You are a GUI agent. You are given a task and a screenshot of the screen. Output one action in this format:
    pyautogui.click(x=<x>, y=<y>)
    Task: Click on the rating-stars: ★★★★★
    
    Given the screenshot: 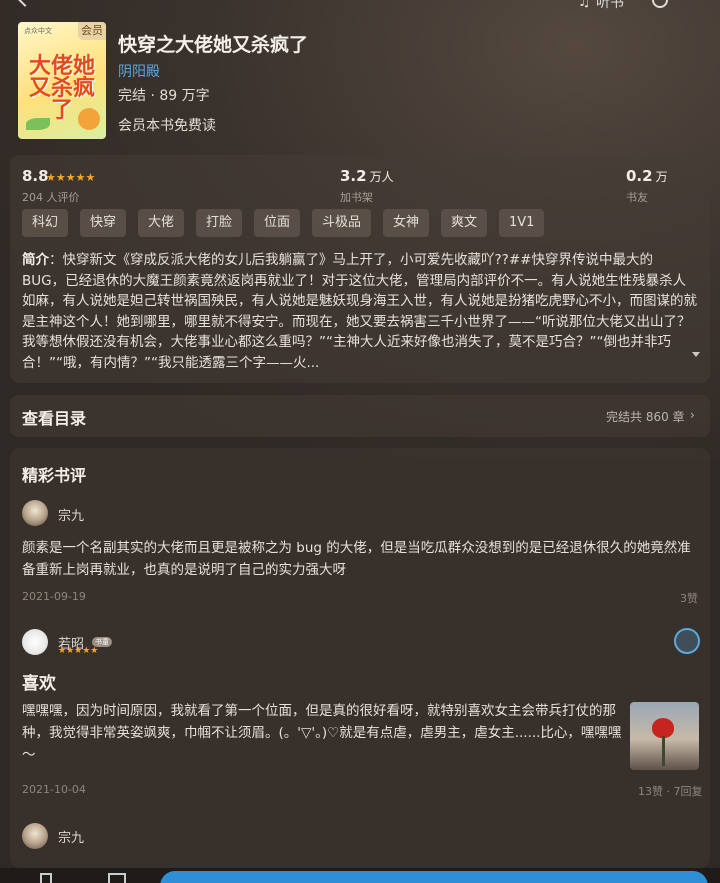 What is the action you would take?
    pyautogui.click(x=71, y=177)
    